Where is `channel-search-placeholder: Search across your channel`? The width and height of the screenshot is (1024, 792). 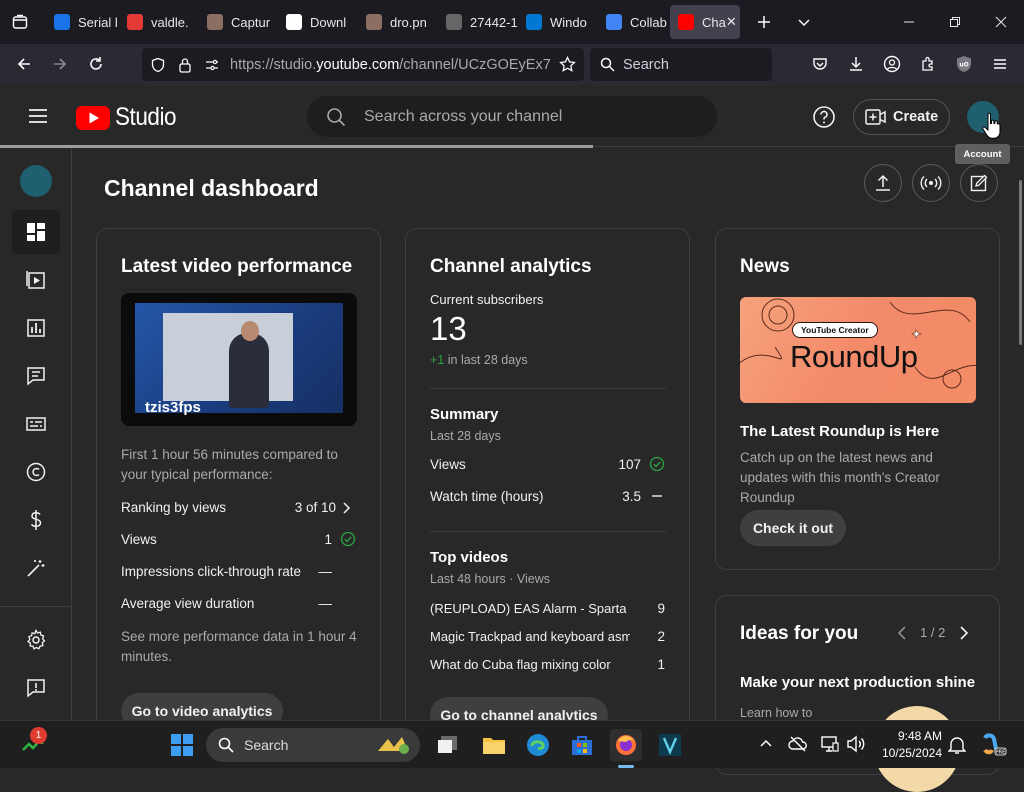
channel-search-placeholder: Search across your channel is located at coordinates (463, 116).